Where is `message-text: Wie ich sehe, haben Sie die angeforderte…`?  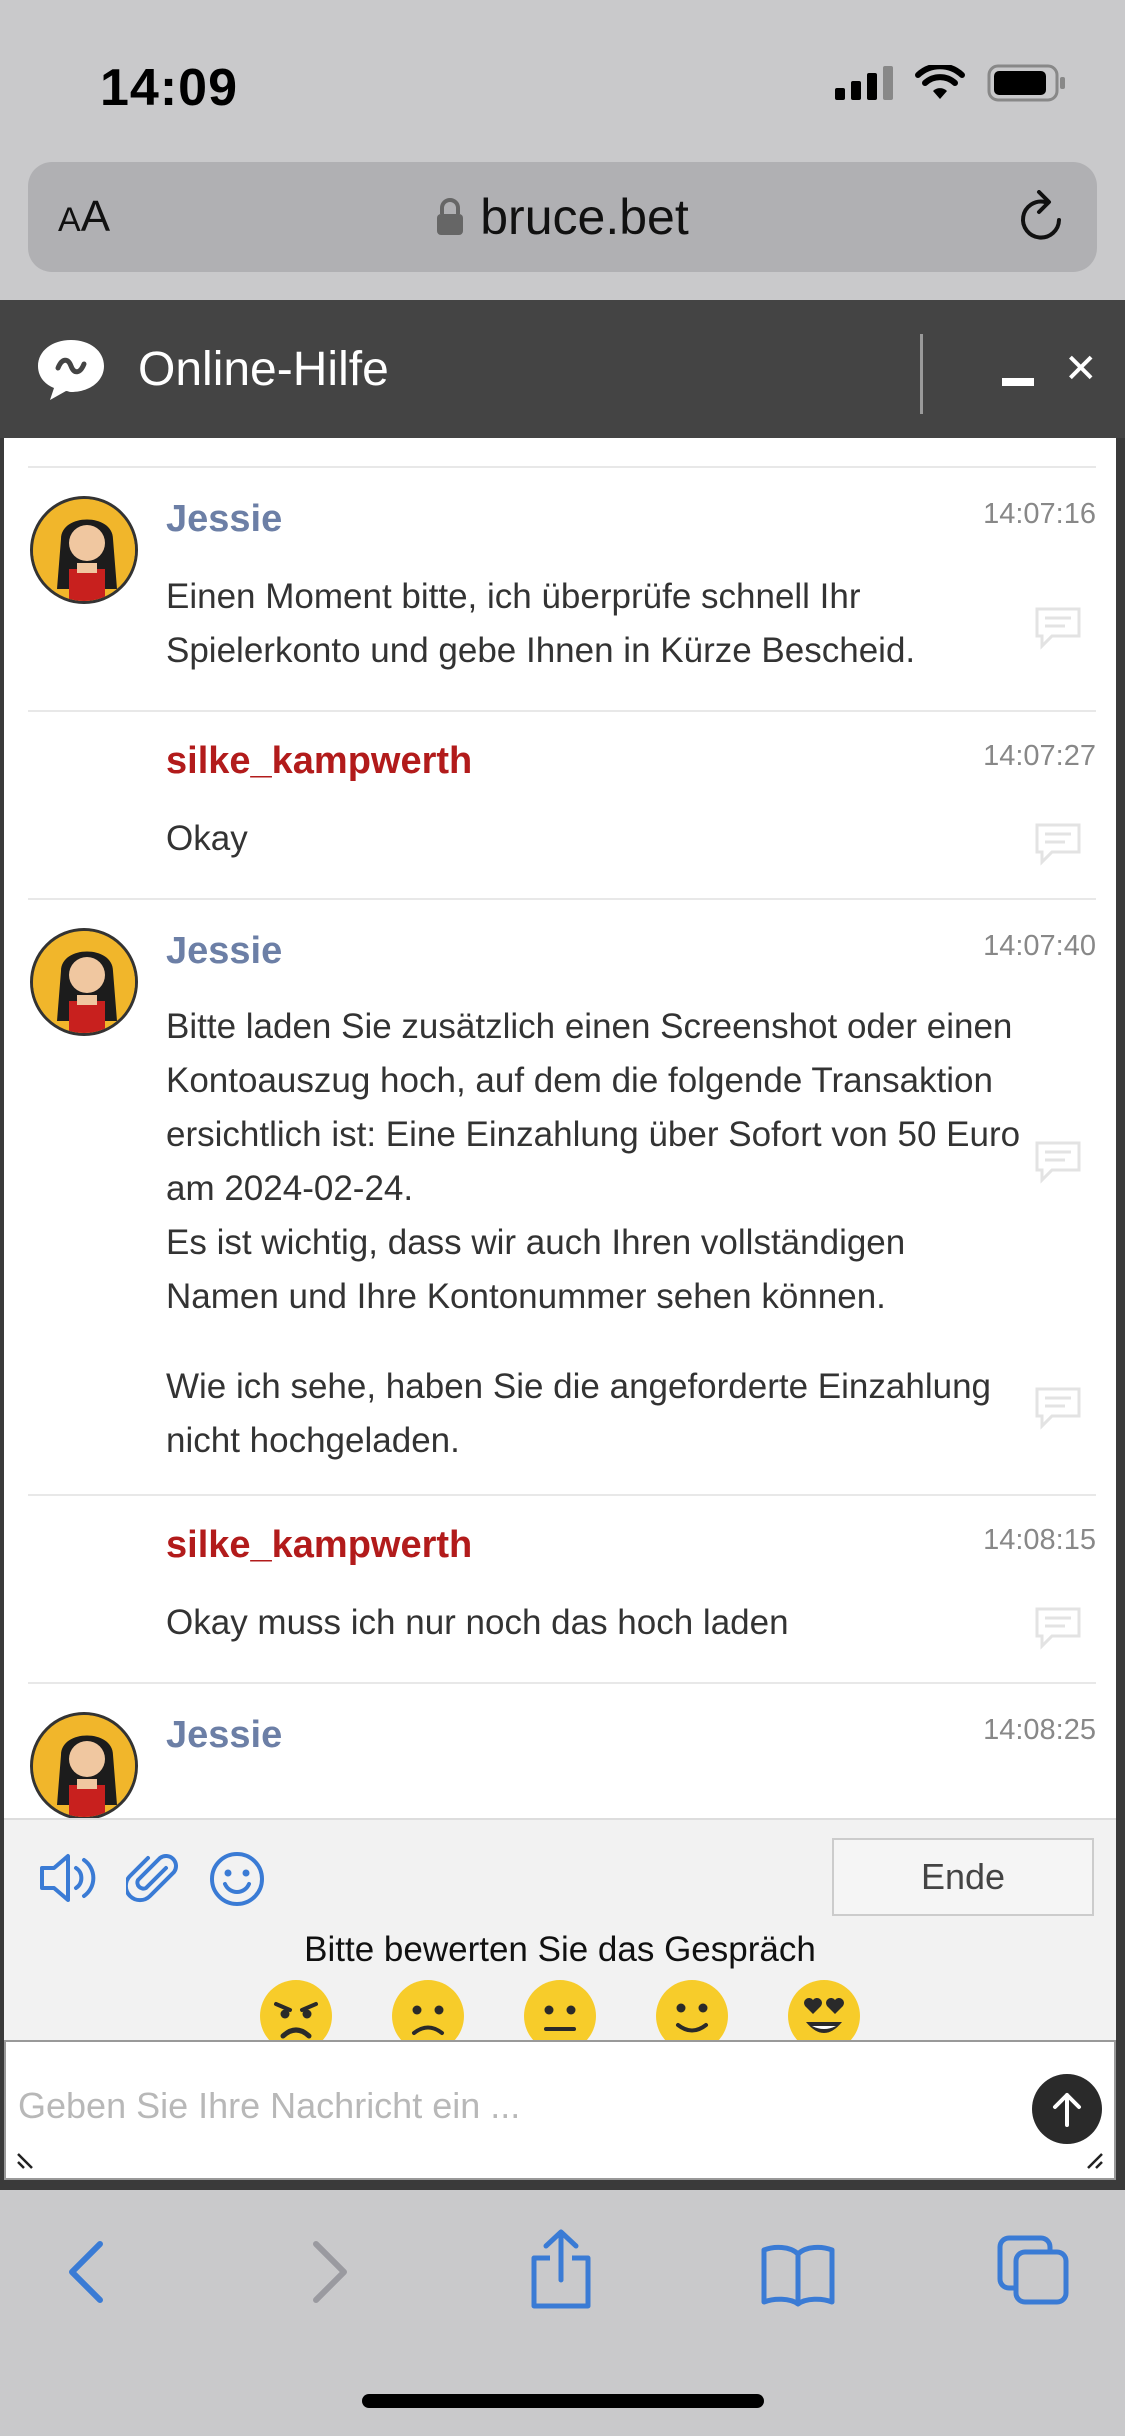 message-text: Wie ich sehe, haben Sie die angeforderte… is located at coordinates (578, 1413).